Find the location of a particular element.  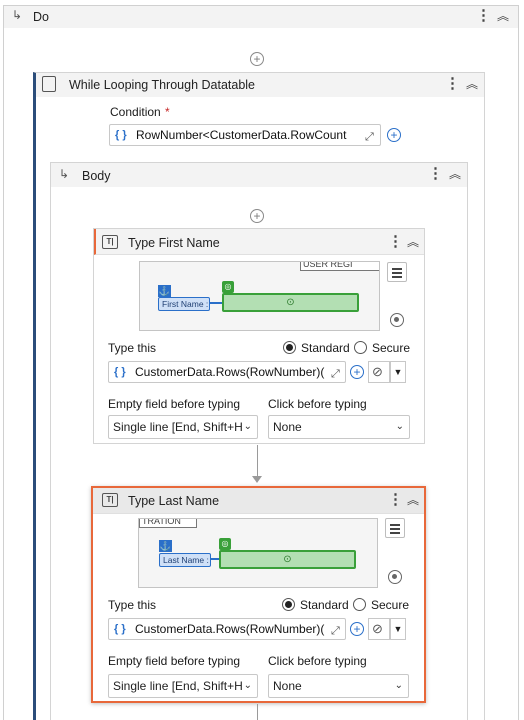

anchor-label: Last Name : is located at coordinates (185, 560).